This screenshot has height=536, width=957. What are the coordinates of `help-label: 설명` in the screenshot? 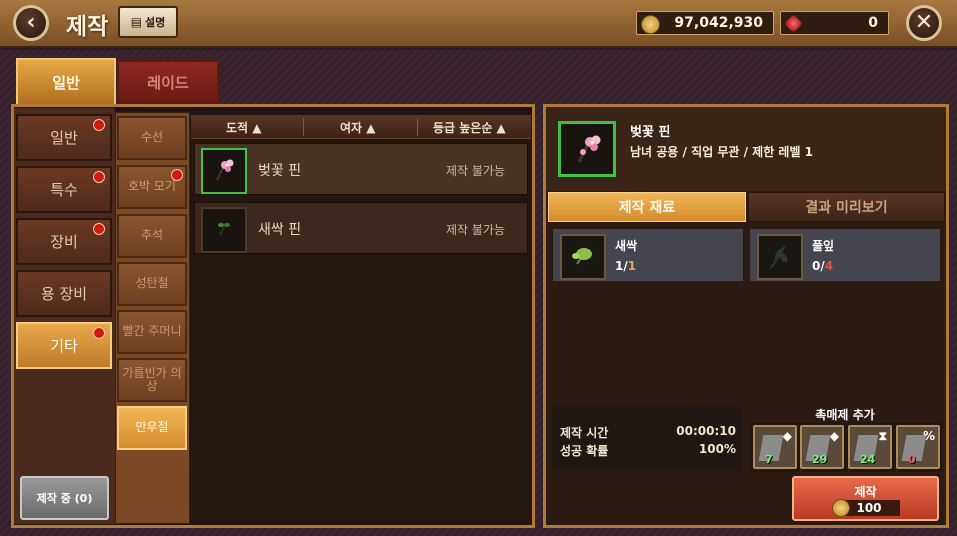 It's located at (155, 22).